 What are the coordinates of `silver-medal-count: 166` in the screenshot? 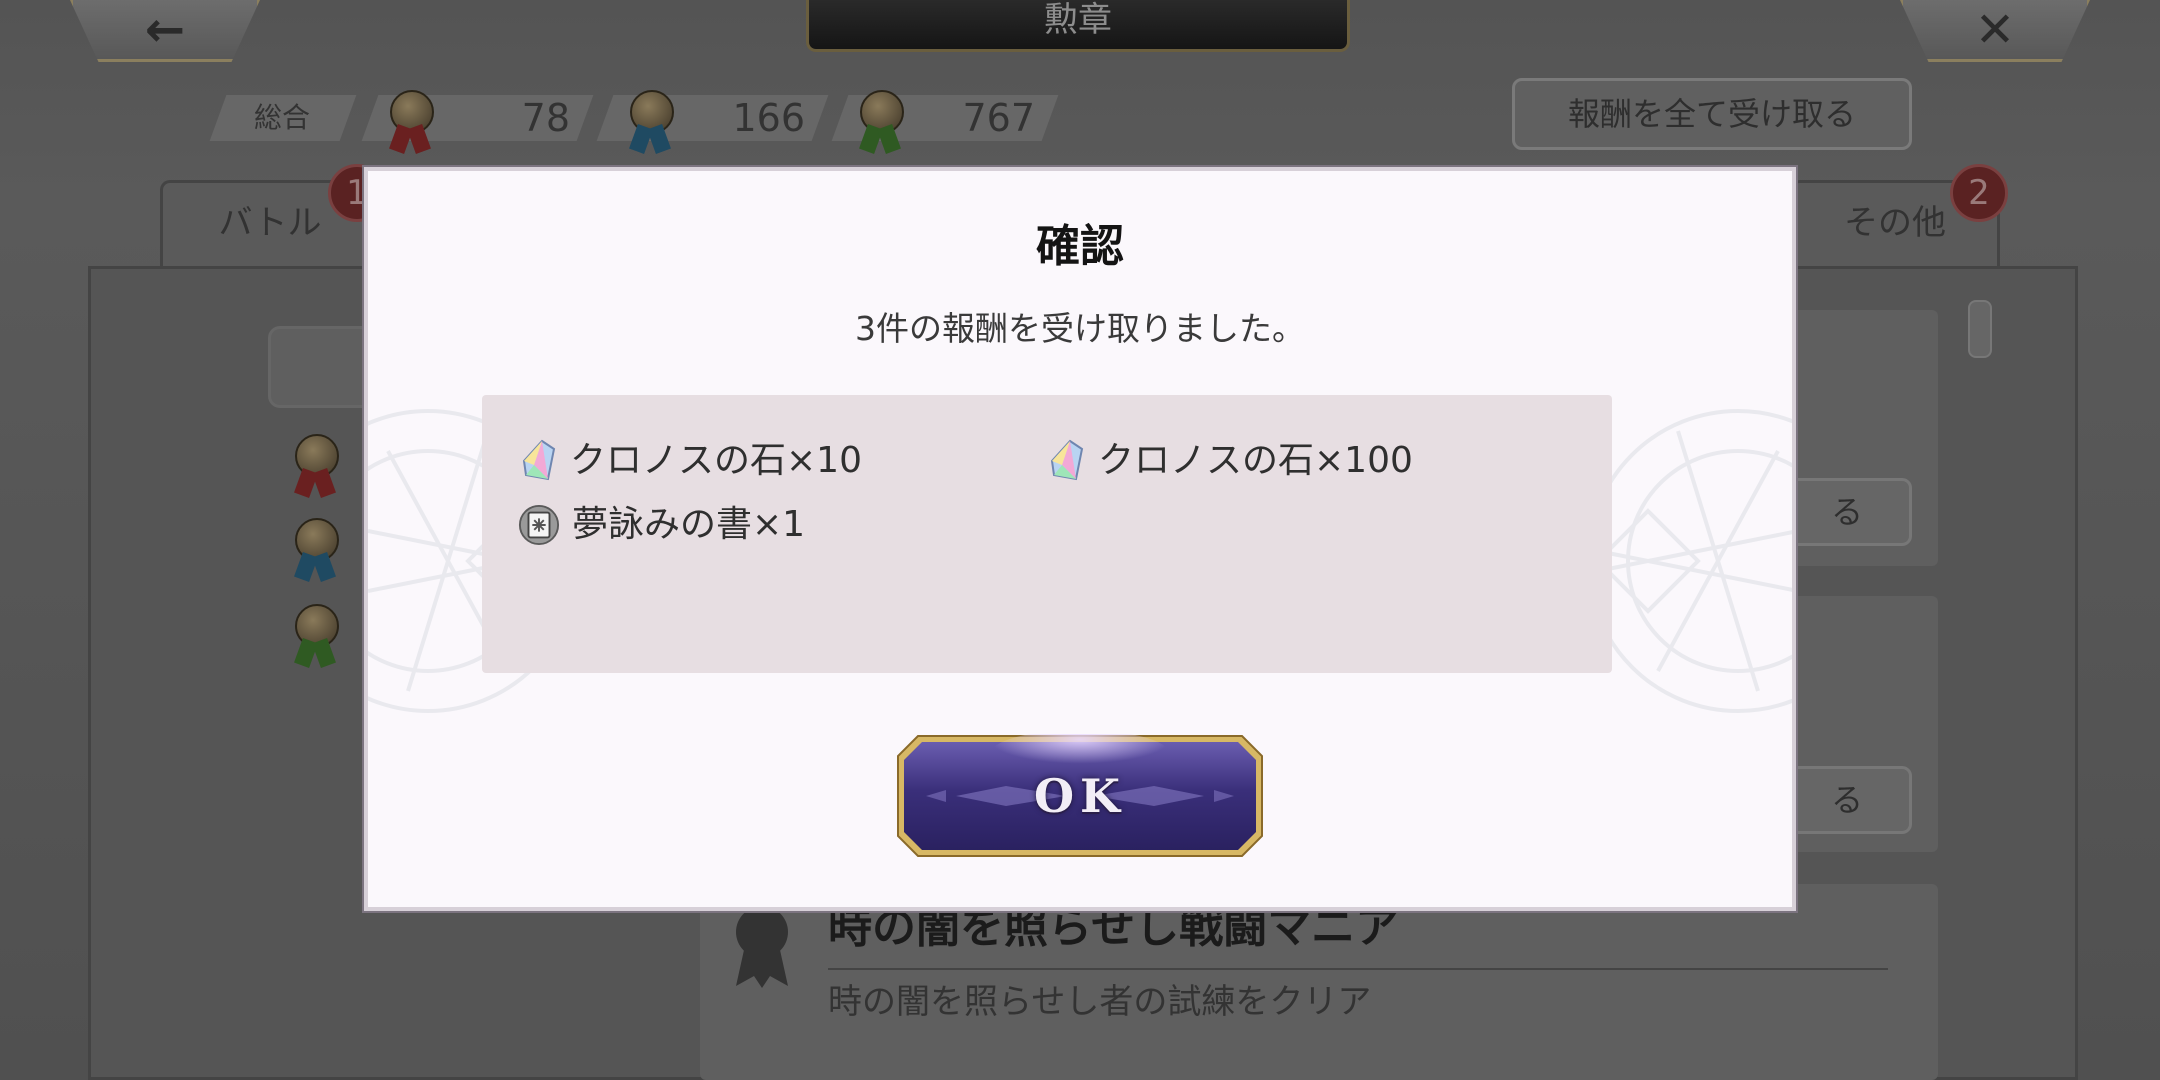 It's located at (768, 118).